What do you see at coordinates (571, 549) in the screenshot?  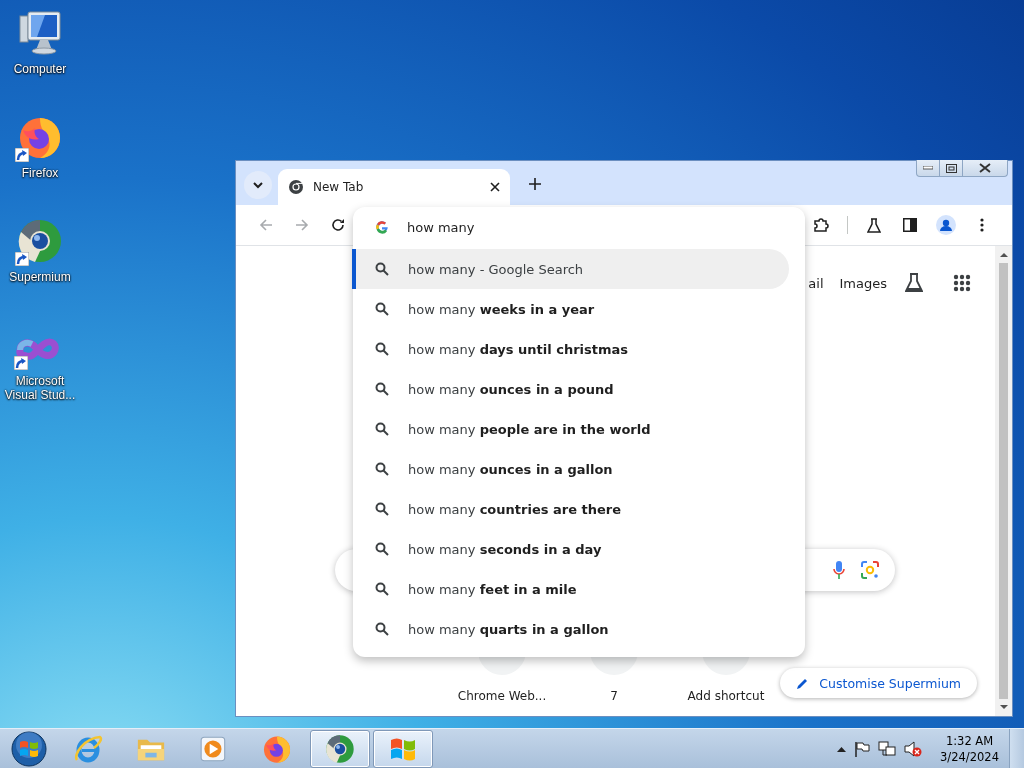 I see `suggestion-item: how many seconds in a day` at bounding box center [571, 549].